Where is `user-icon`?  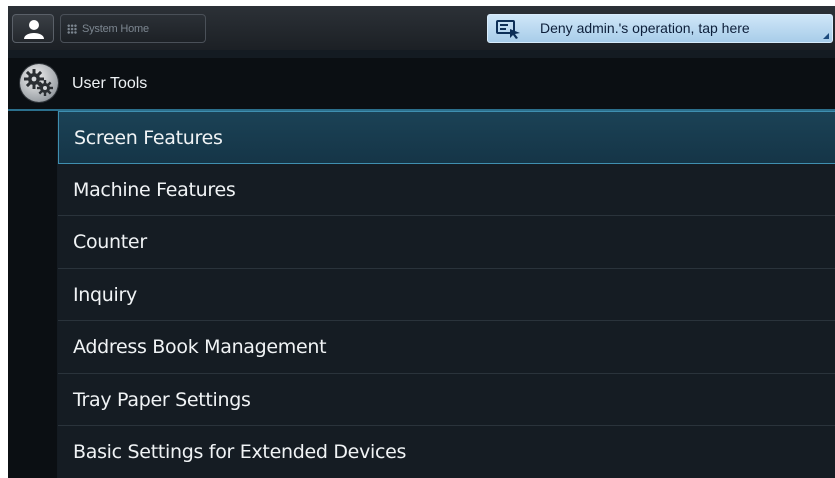
user-icon is located at coordinates (34, 29).